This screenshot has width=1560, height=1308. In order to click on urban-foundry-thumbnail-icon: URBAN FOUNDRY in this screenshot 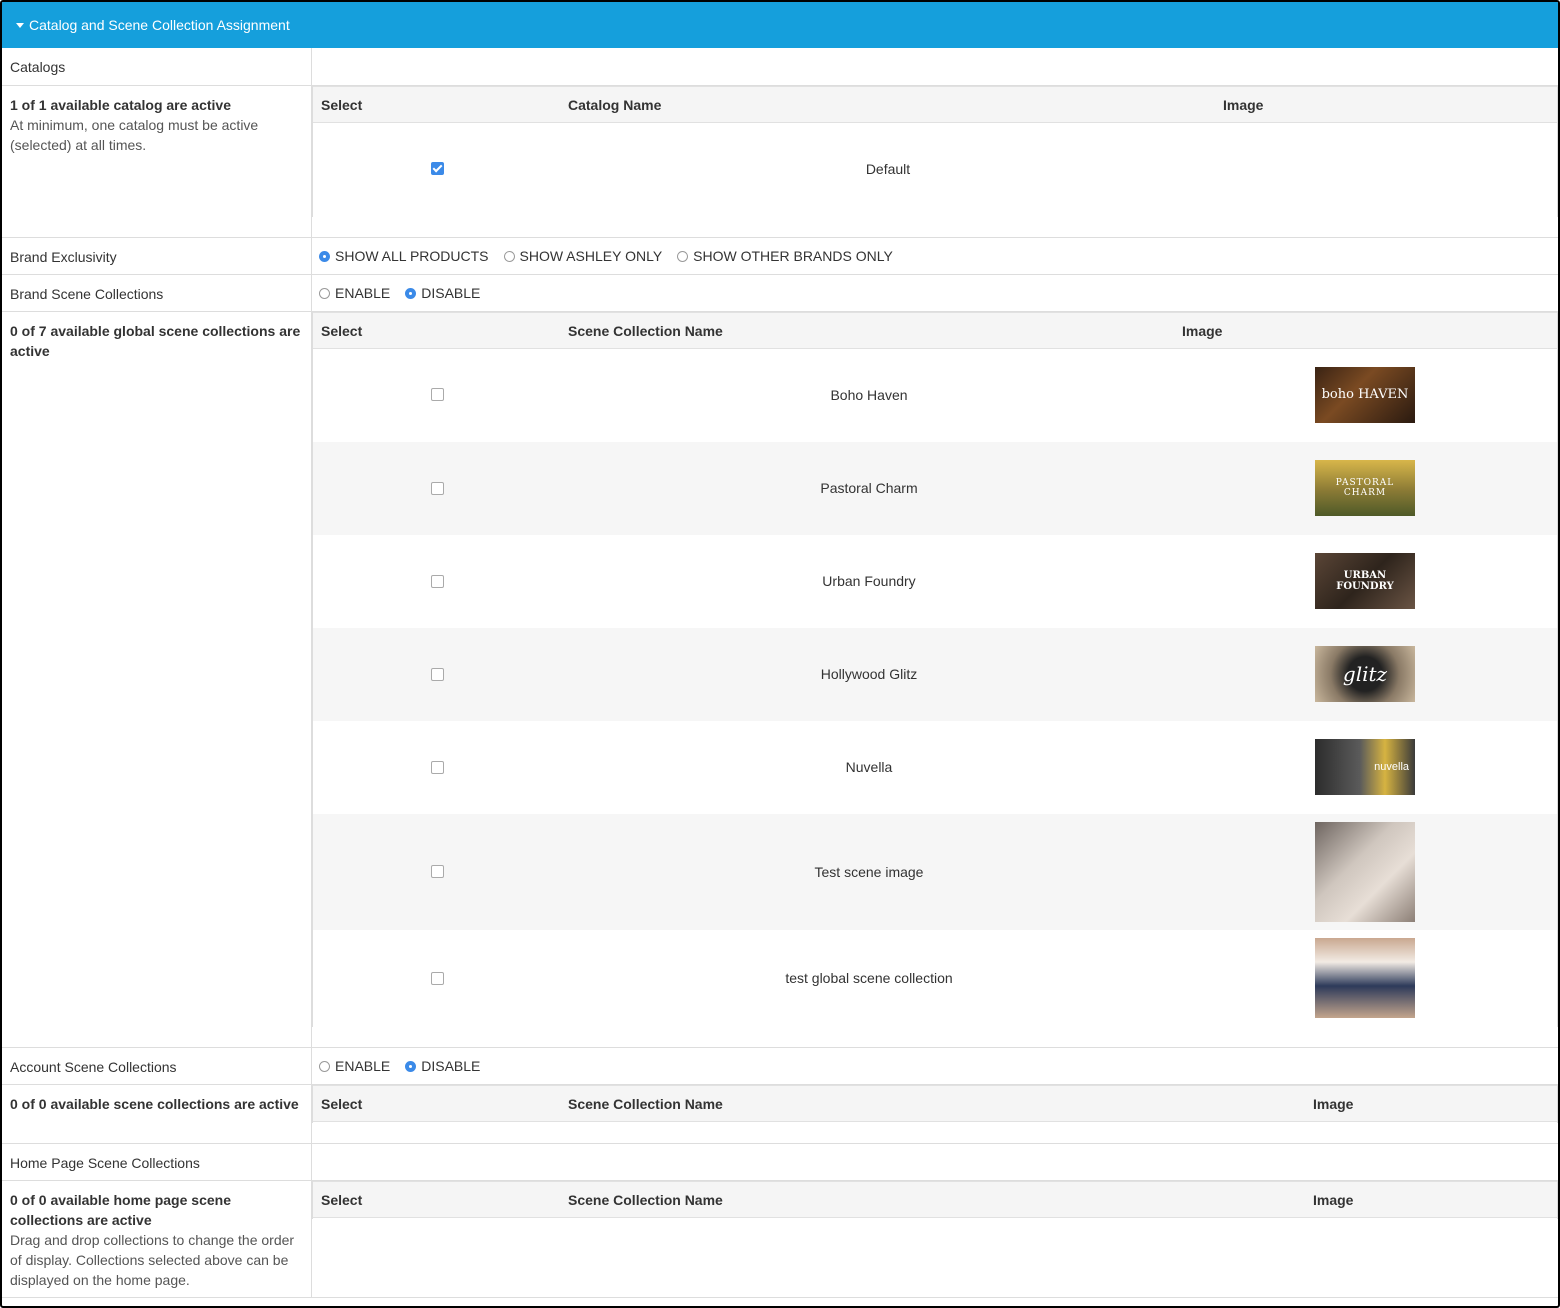, I will do `click(1365, 581)`.